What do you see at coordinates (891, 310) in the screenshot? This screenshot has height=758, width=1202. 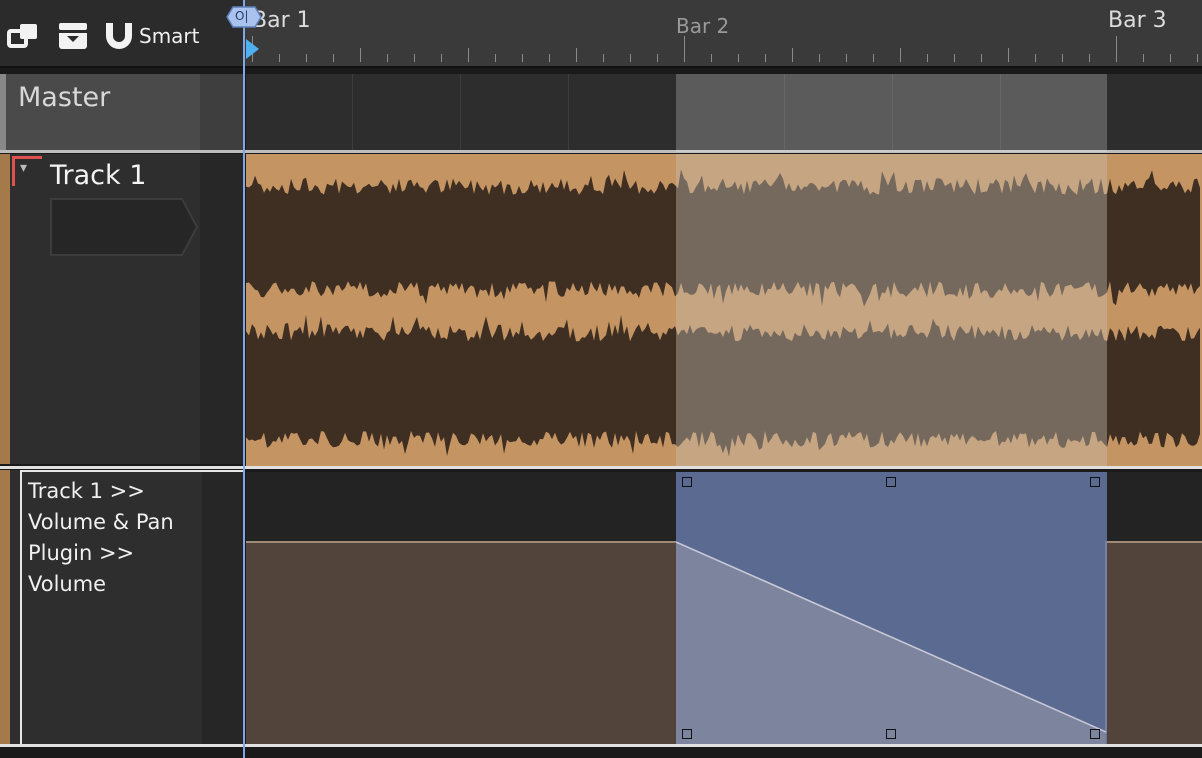 I see `time-selection-track` at bounding box center [891, 310].